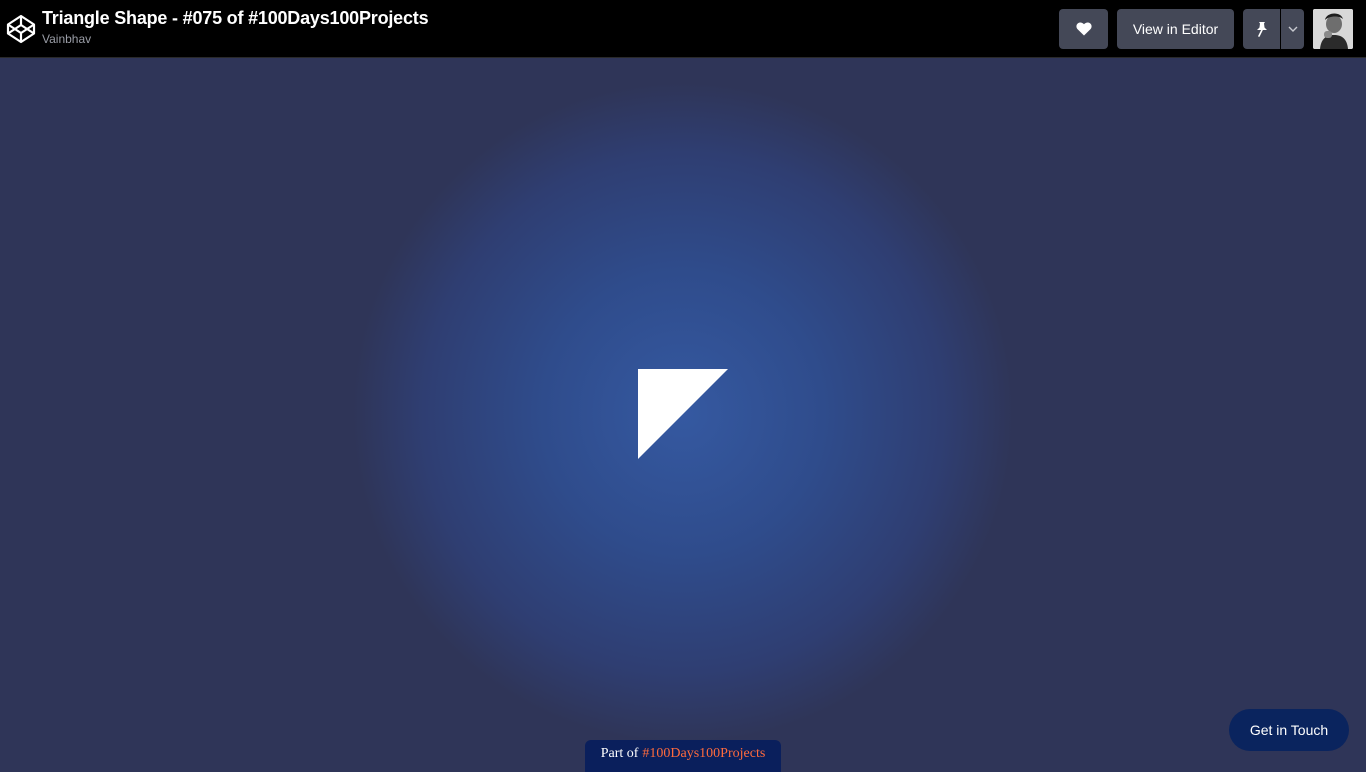  I want to click on user-avatar, so click(1333, 29).